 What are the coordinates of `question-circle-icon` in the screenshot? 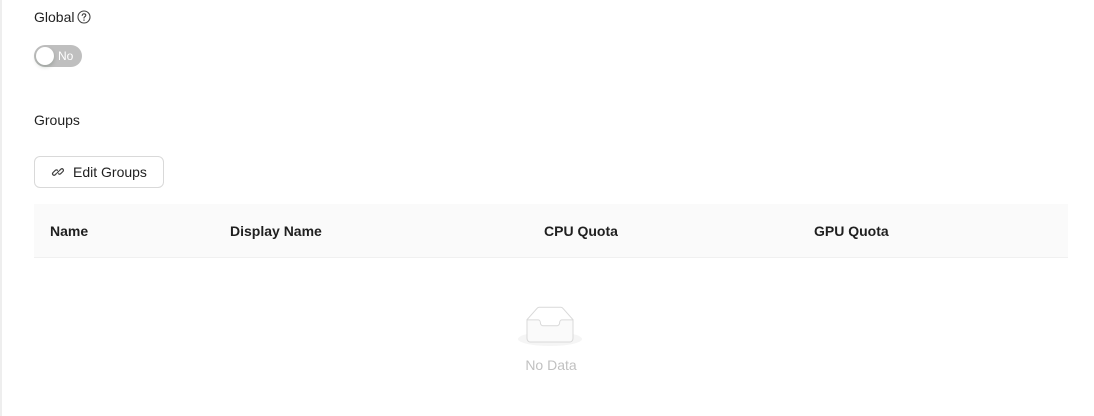 It's located at (84, 17).